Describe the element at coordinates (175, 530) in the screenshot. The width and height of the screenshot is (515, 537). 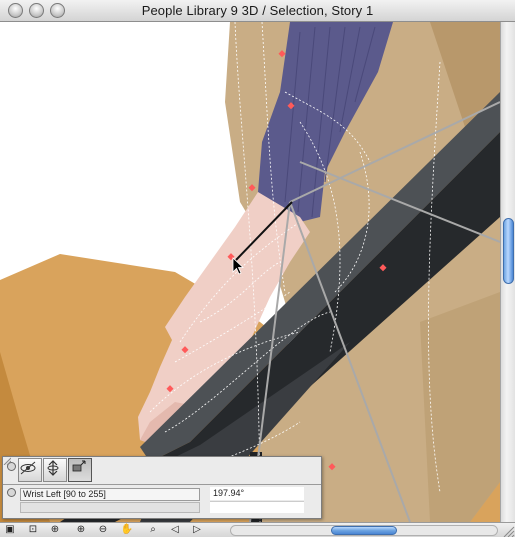
I see `zoom-previous-icon: ◁` at that location.